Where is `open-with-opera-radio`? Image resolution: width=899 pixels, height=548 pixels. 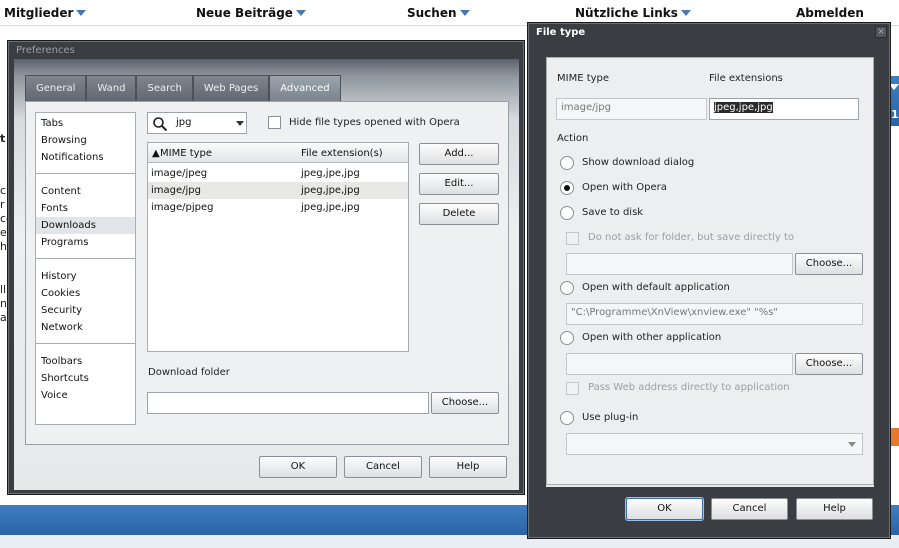
open-with-opera-radio is located at coordinates (567, 188).